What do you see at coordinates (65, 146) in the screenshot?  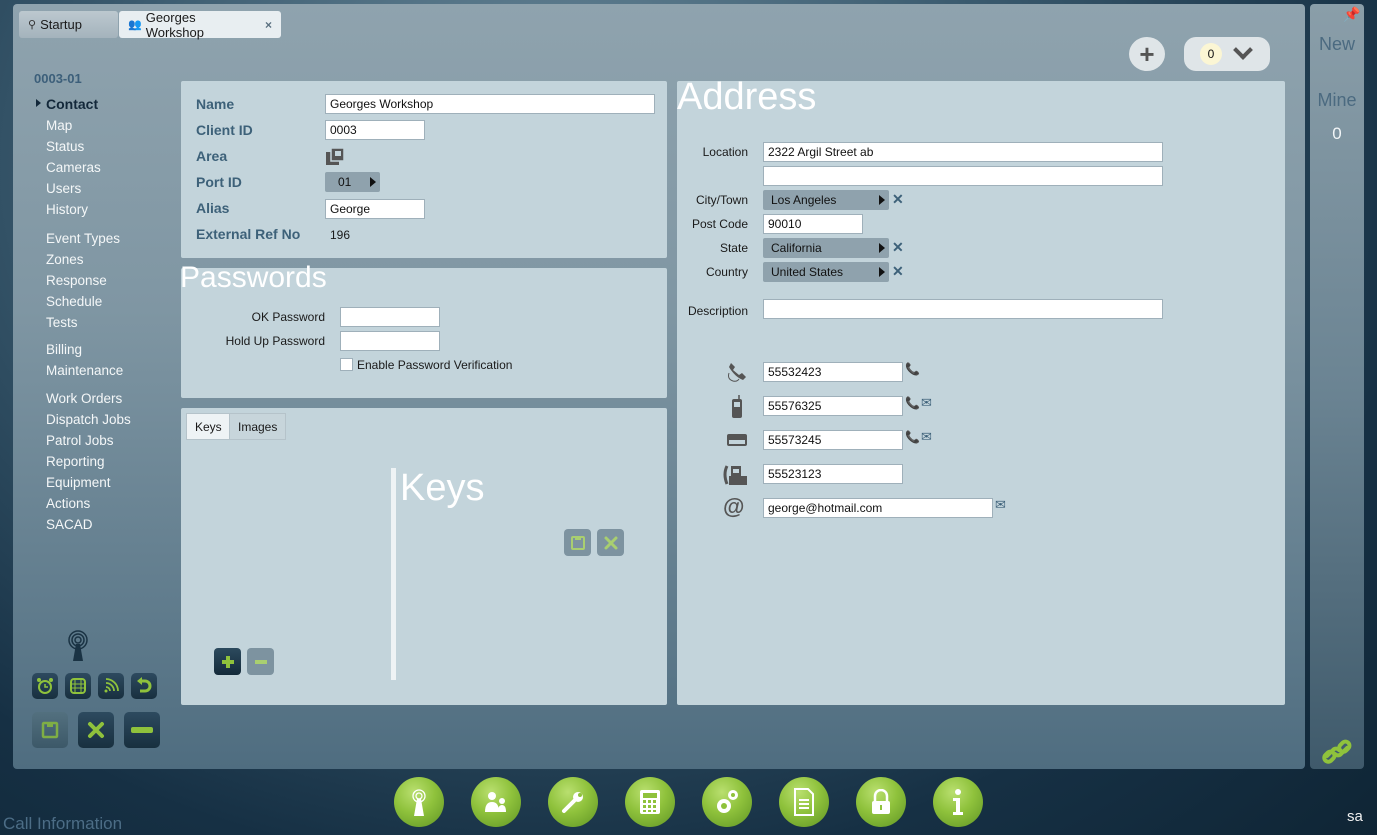 I see `sidebar-item-status: Status` at bounding box center [65, 146].